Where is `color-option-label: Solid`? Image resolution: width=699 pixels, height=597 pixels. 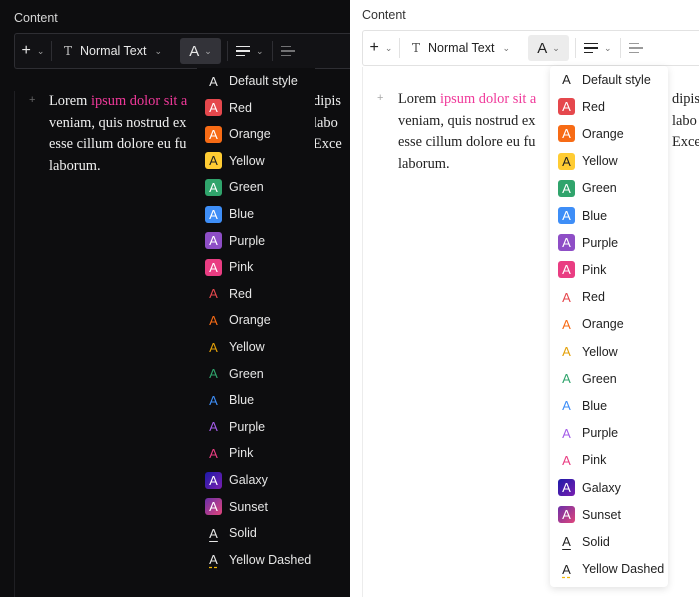
color-option-label: Solid is located at coordinates (596, 541).